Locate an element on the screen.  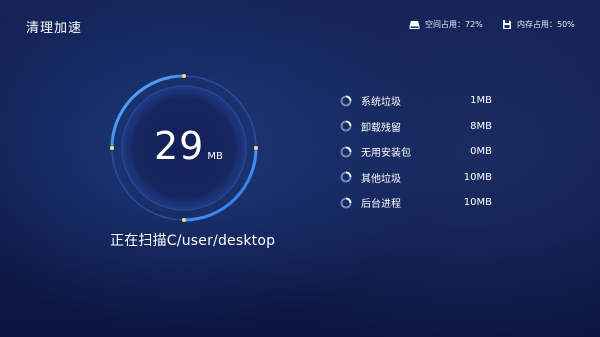
list-item: 其他垃圾 10MB is located at coordinates (425, 178).